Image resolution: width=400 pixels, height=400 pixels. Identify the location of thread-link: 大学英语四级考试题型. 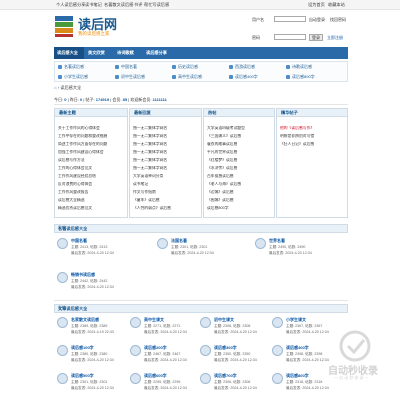
(226, 128).